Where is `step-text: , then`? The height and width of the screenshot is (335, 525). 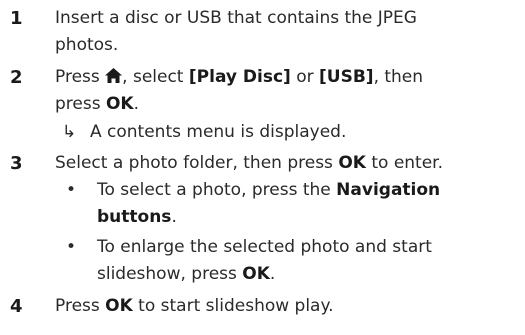
step-text: , then is located at coordinates (398, 77).